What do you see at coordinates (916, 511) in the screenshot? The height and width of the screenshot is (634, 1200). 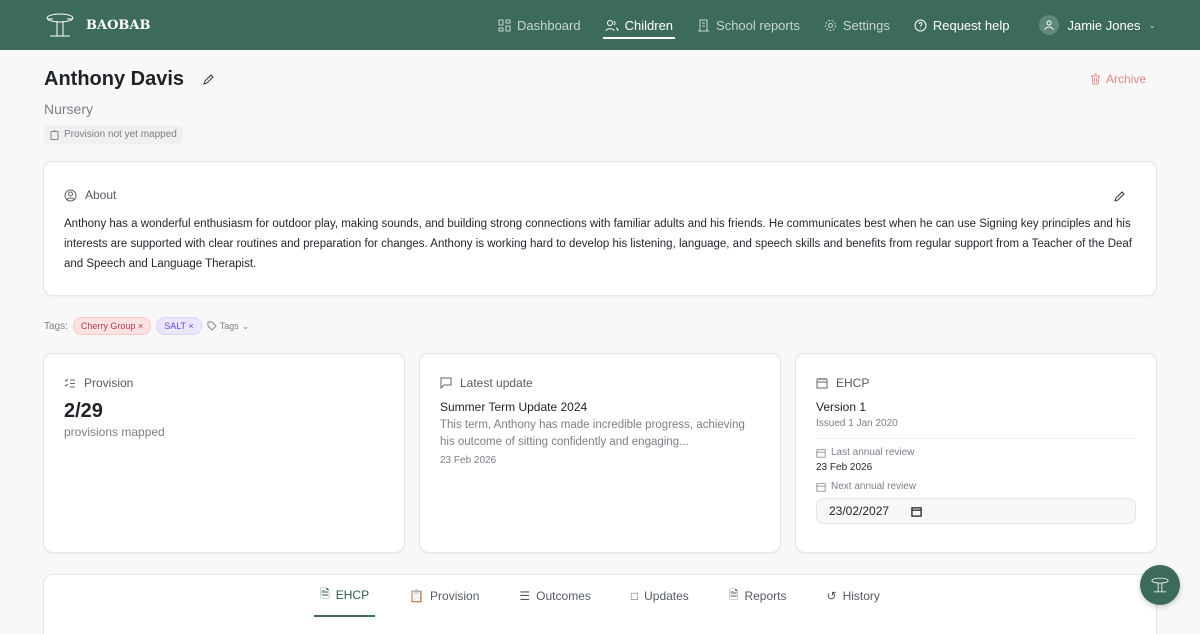 I see `calendar-picker-icon` at bounding box center [916, 511].